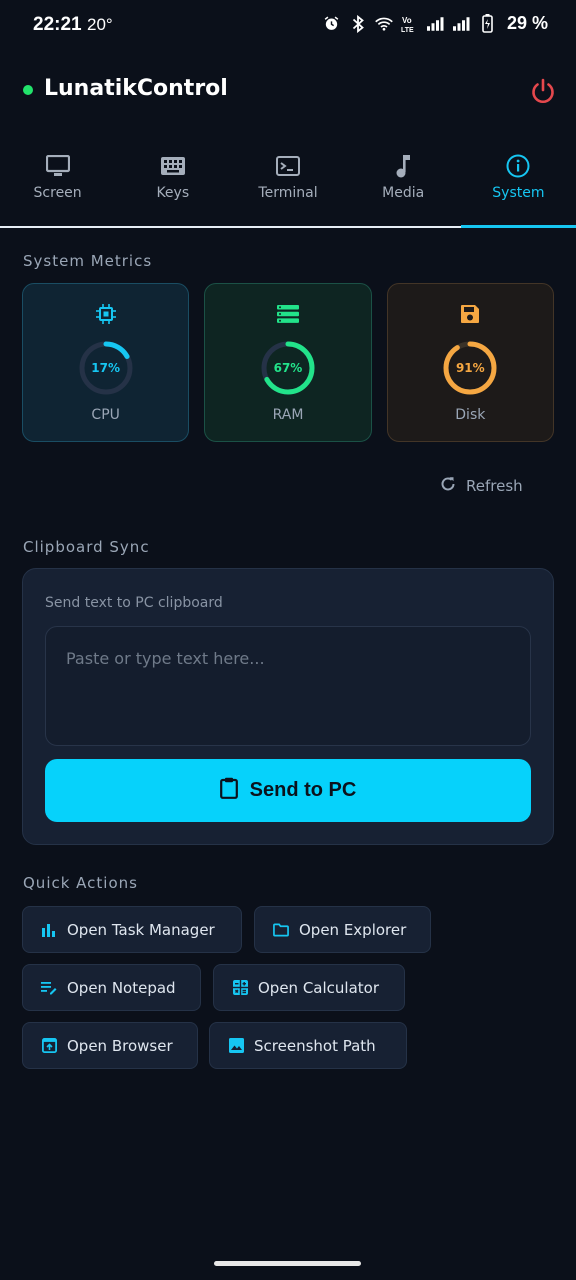  I want to click on status-time: 22:21, so click(57, 24).